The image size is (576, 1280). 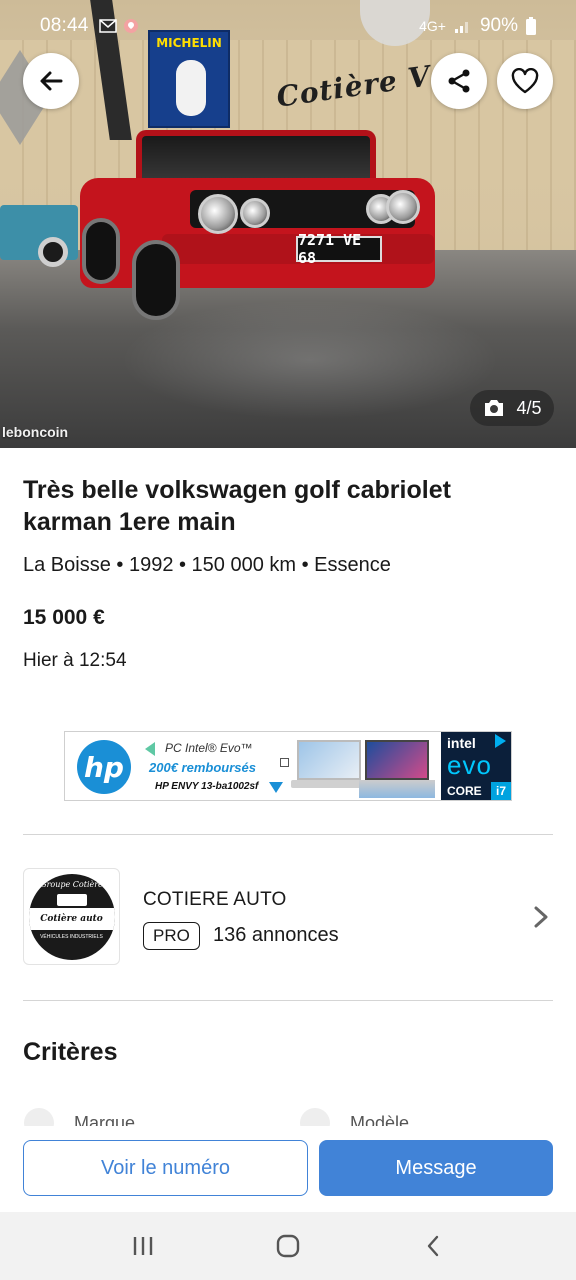 What do you see at coordinates (494, 408) in the screenshot?
I see `camera-icon` at bounding box center [494, 408].